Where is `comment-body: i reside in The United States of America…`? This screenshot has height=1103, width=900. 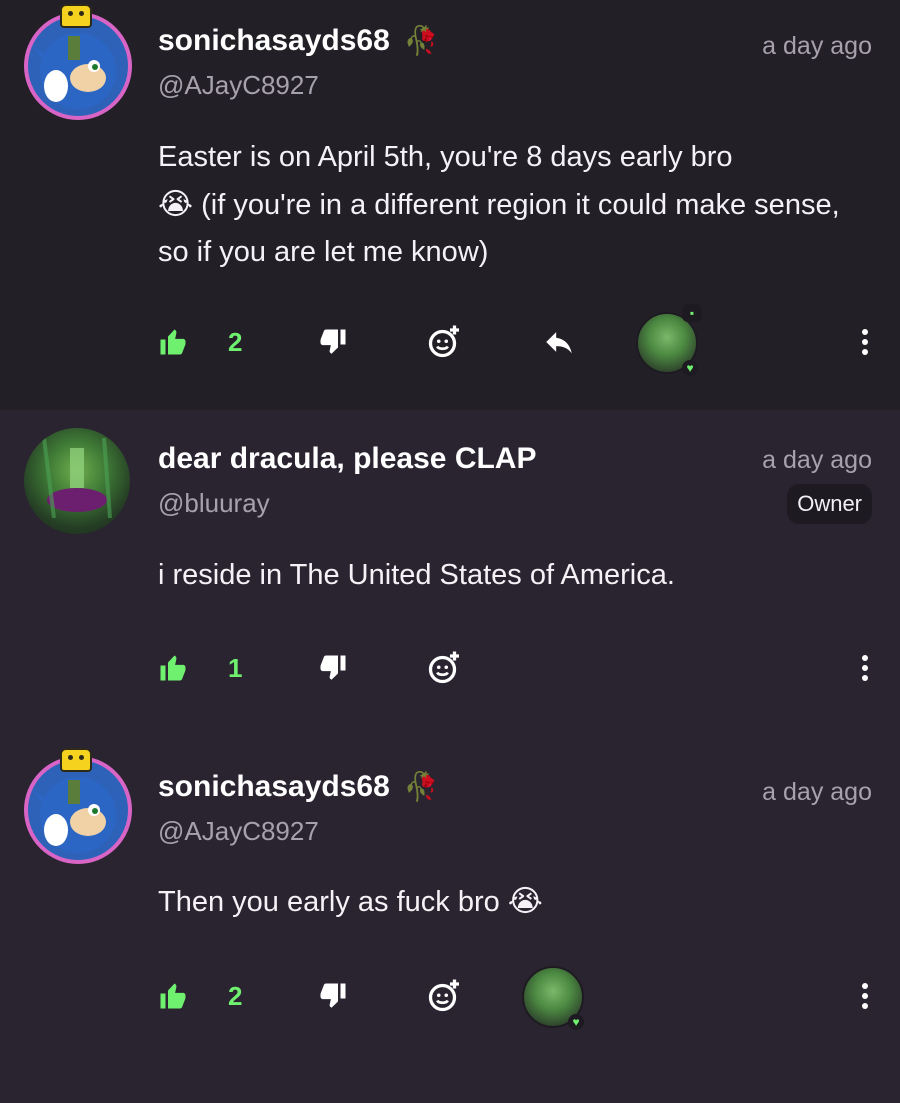
comment-body: i reside in The United States of America… is located at coordinates (416, 575).